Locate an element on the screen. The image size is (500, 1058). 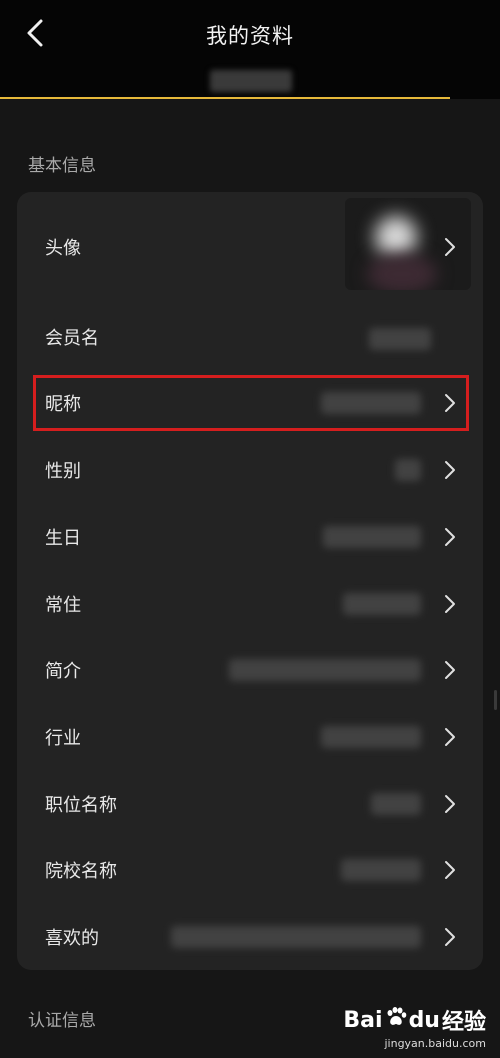
row-bio: 简介 is located at coordinates (250, 670).